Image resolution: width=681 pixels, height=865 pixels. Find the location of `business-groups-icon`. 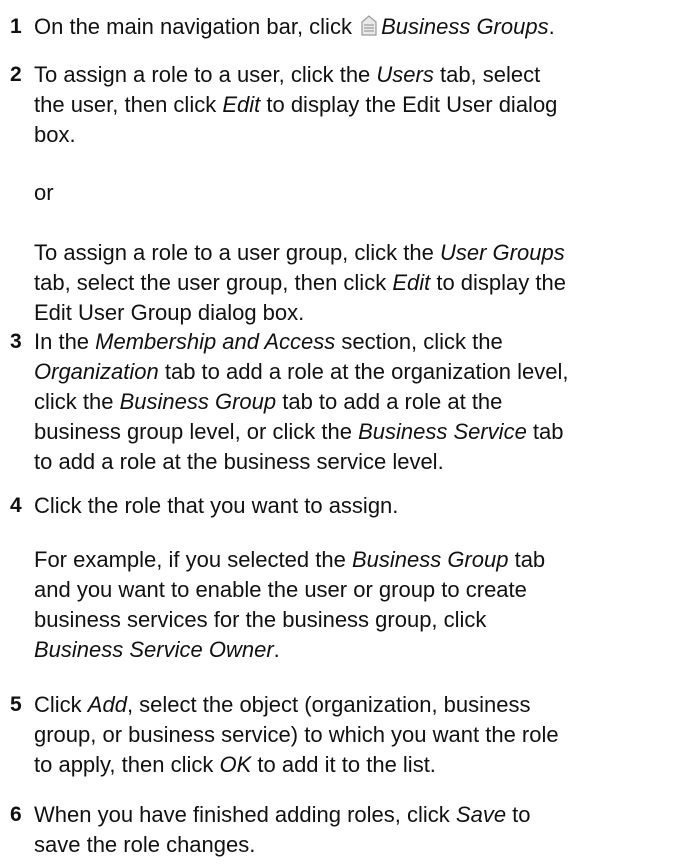

business-groups-icon is located at coordinates (369, 25).